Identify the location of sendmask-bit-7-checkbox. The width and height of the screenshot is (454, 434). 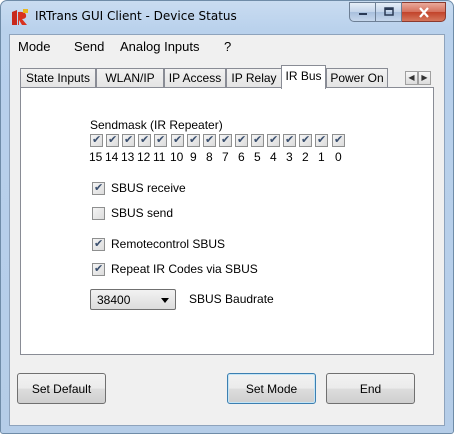
(225, 140).